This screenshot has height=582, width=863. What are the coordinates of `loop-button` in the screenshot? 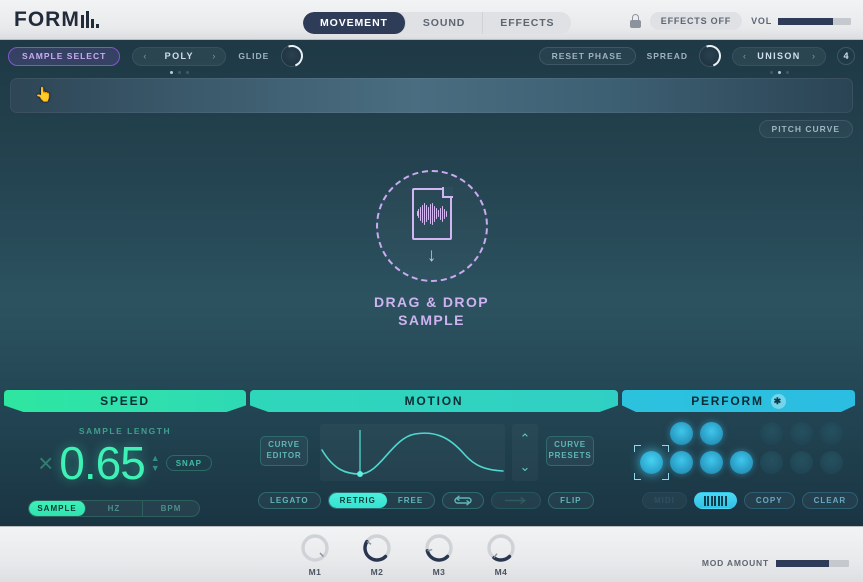 It's located at (463, 500).